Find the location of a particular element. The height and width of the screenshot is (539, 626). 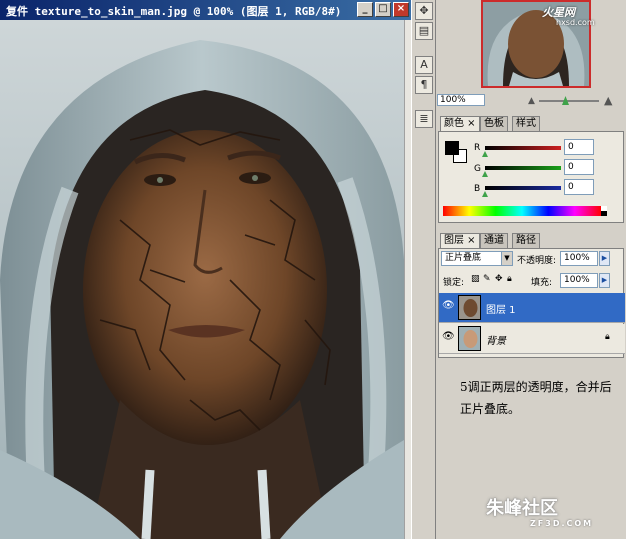

zoom-in-icon: ▲ is located at coordinates (608, 100).